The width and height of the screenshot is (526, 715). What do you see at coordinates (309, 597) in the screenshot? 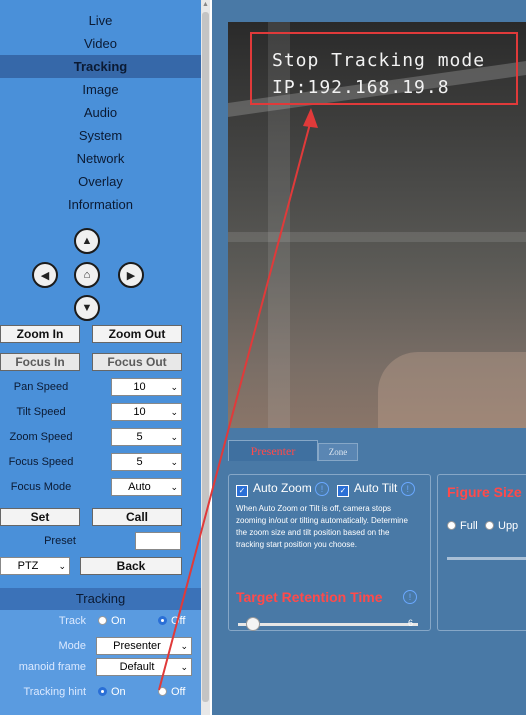
I see `retention-time-title: Target Retention Time` at bounding box center [309, 597].